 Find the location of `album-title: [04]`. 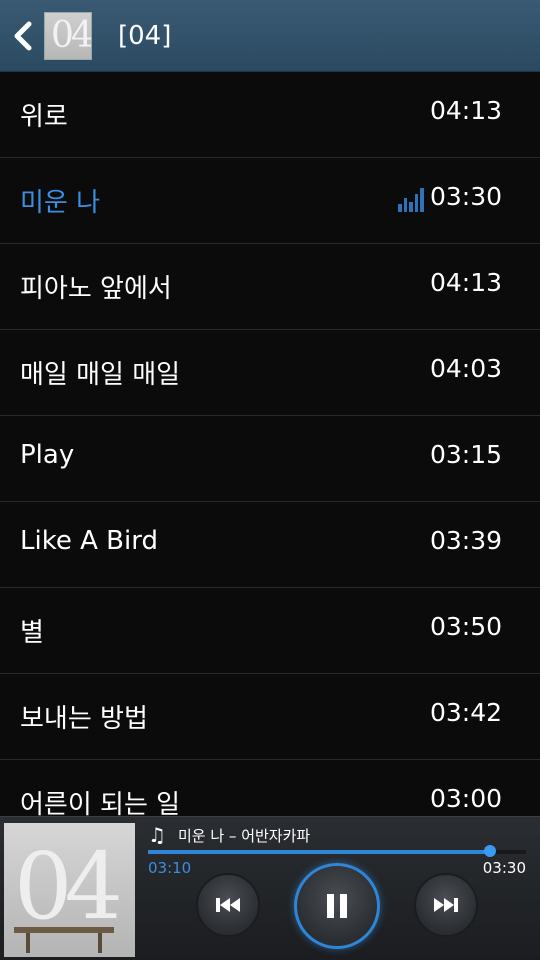

album-title: [04] is located at coordinates (145, 36).